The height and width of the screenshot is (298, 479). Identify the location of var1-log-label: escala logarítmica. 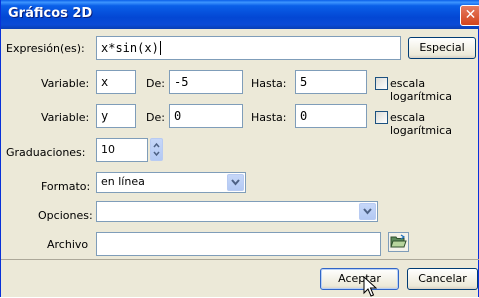
(421, 90).